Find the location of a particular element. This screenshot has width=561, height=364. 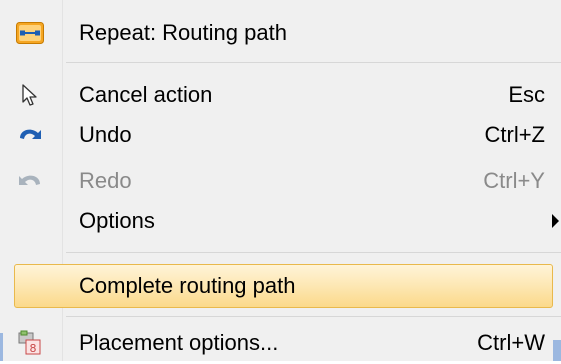

menu-item-redo: Redo Ctrl+Y is located at coordinates (280, 181).